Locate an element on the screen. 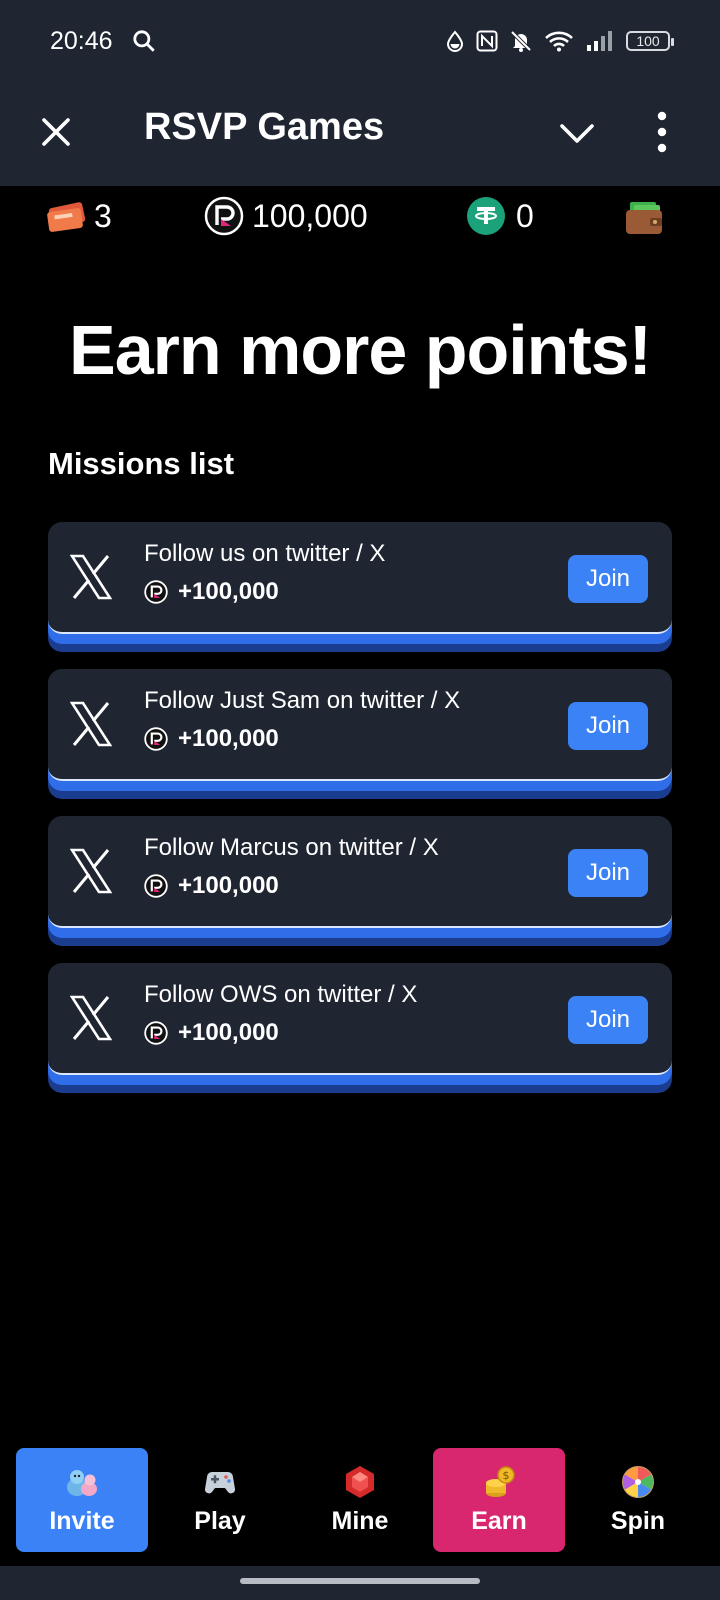 The image size is (720, 1600). mission-card: Follow us on twitter / X +100,000 Join is located at coordinates (360, 578).